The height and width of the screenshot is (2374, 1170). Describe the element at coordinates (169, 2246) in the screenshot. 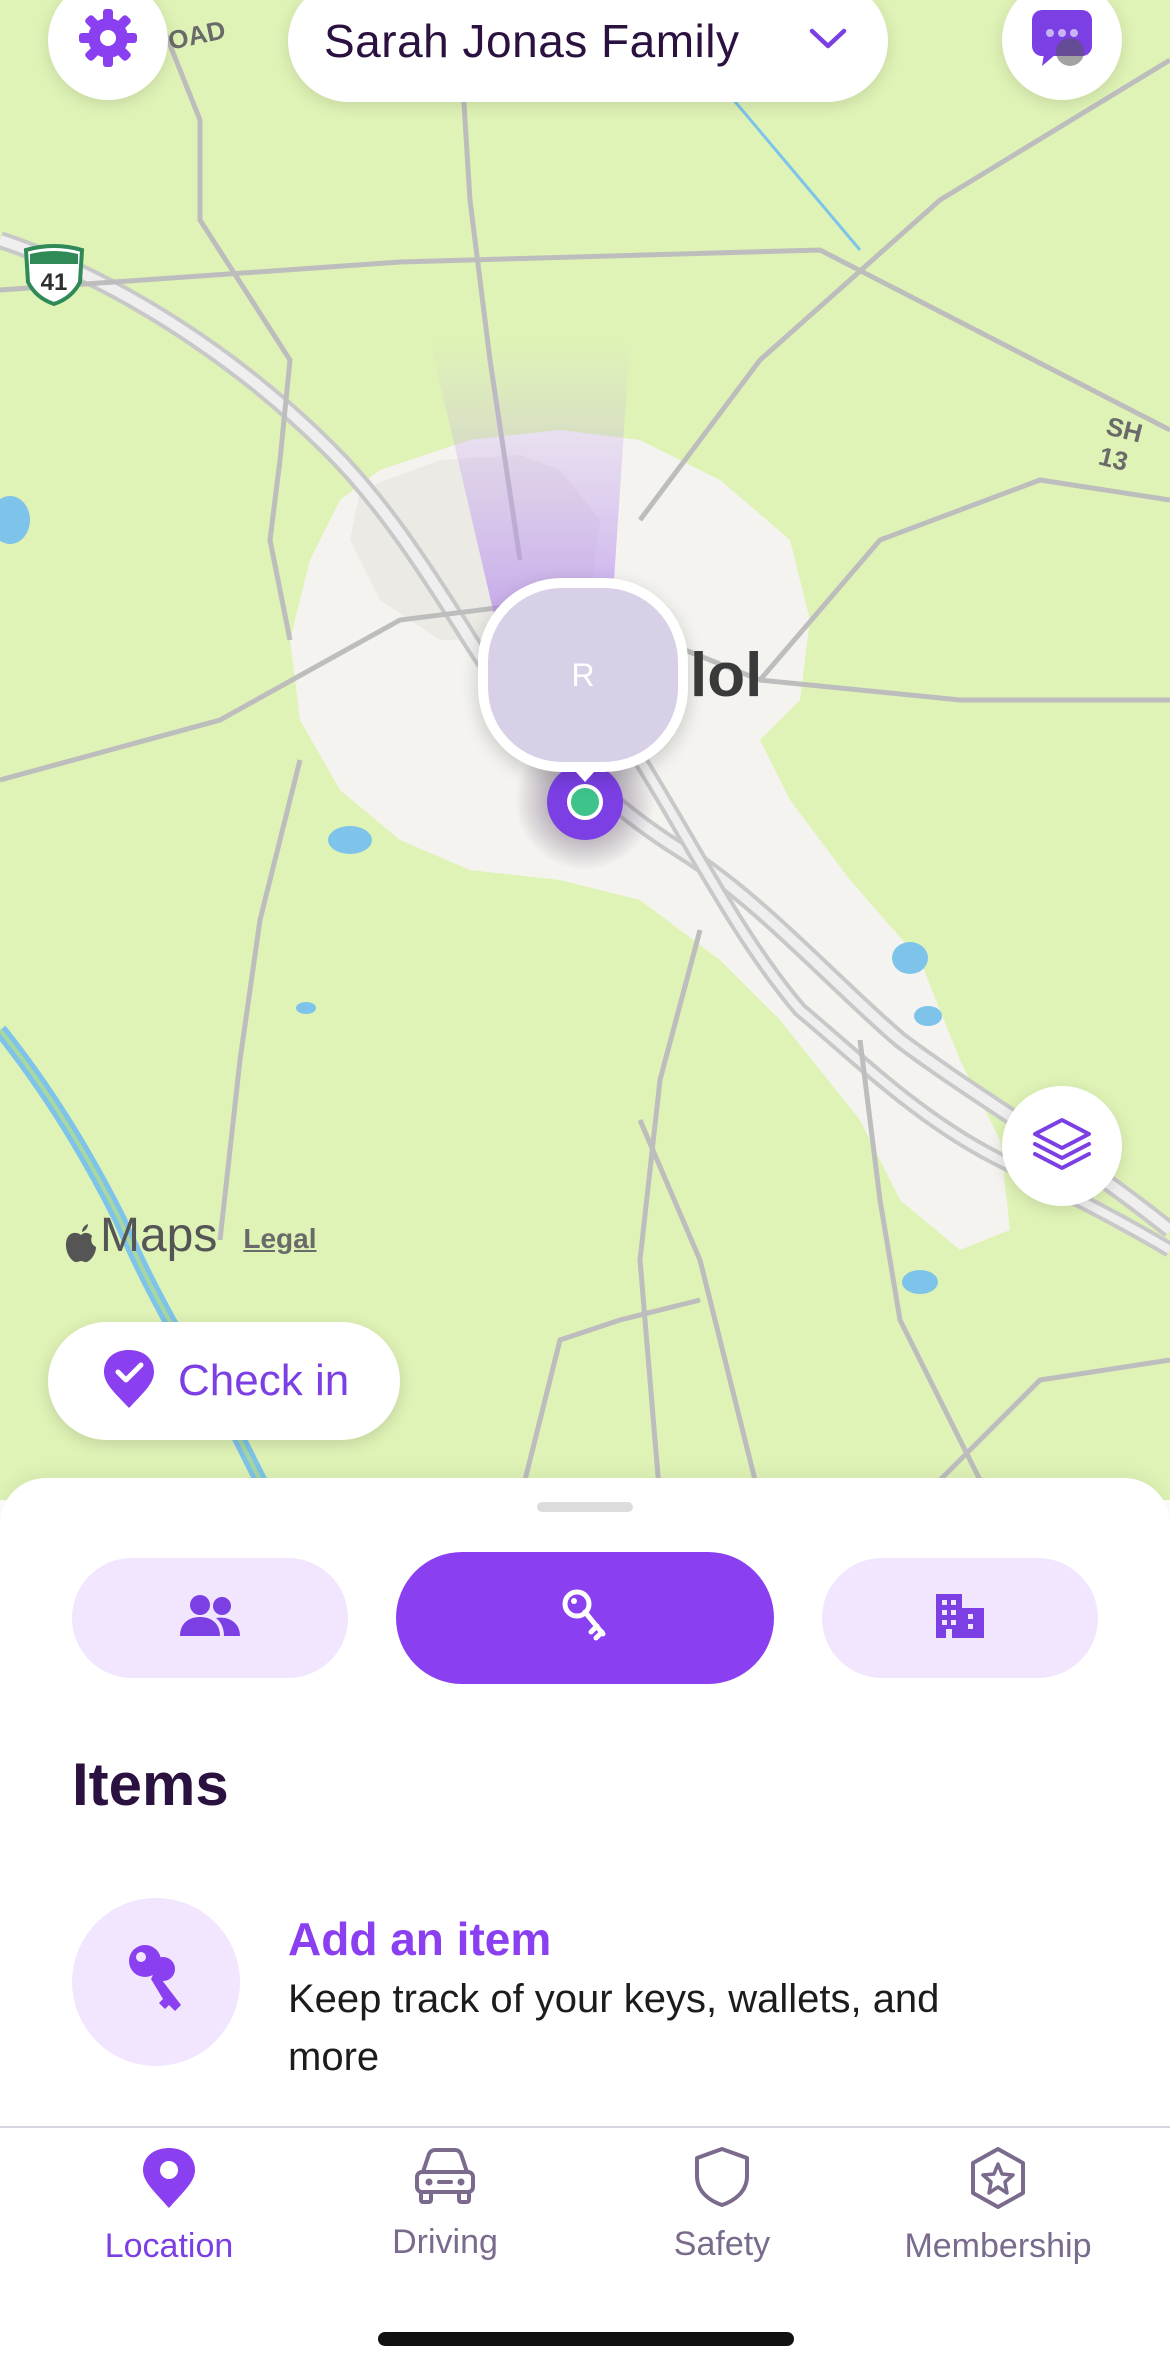

I see `tab-location-label: Location` at that location.